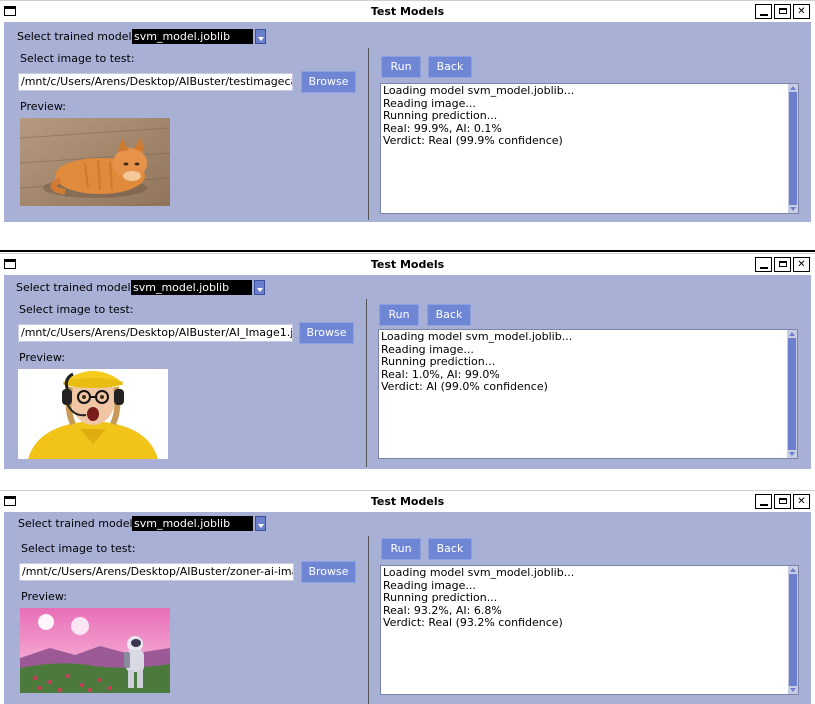 The width and height of the screenshot is (815, 704). Describe the element at coordinates (473, 622) in the screenshot. I see `log-line: Verdict: Real (93.2% confidence)` at that location.